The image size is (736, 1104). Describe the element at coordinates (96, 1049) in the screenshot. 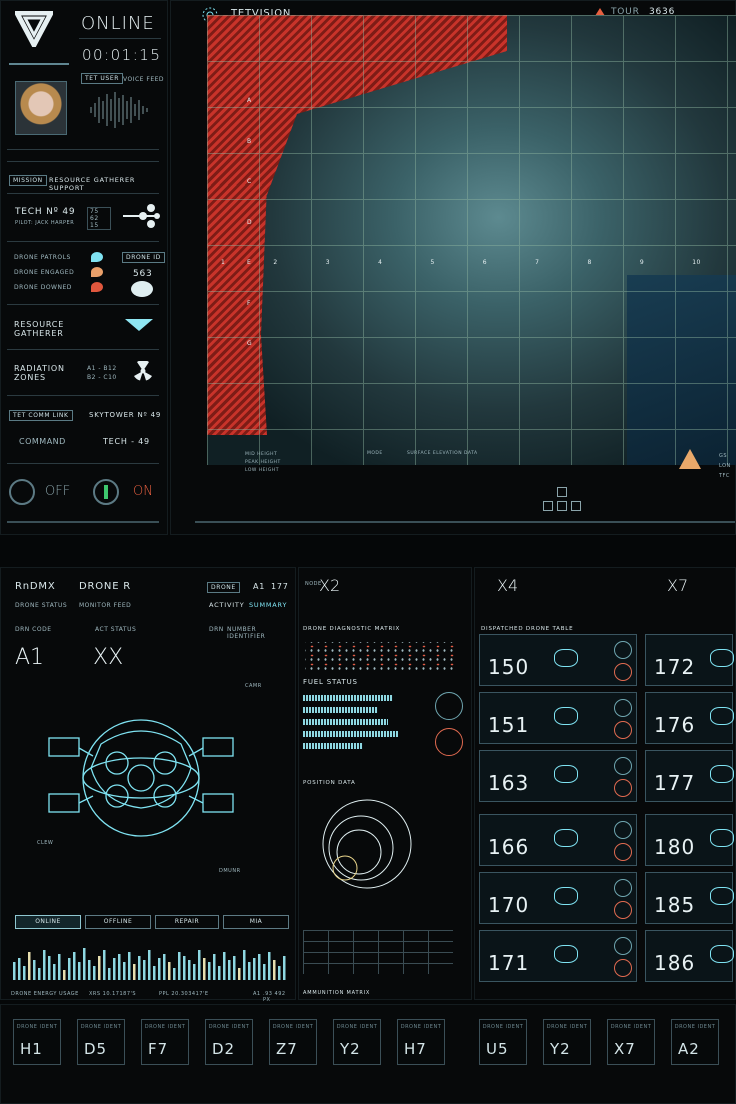

I see `drone-ident-value: D5` at that location.